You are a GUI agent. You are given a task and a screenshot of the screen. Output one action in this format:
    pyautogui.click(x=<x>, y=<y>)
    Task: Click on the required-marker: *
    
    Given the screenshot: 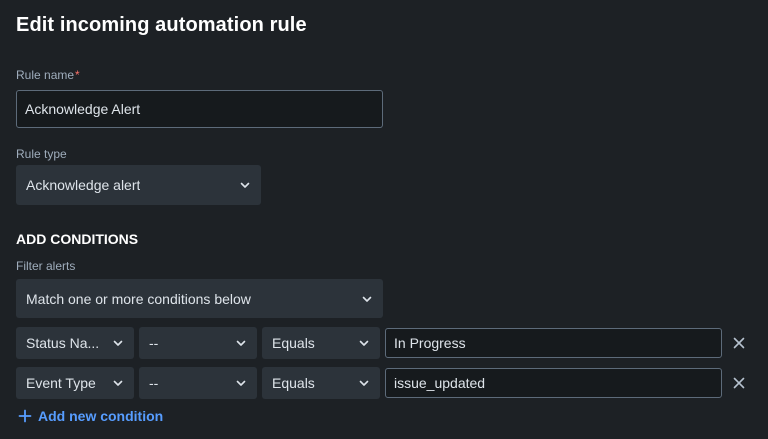 What is the action you would take?
    pyautogui.click(x=77, y=75)
    